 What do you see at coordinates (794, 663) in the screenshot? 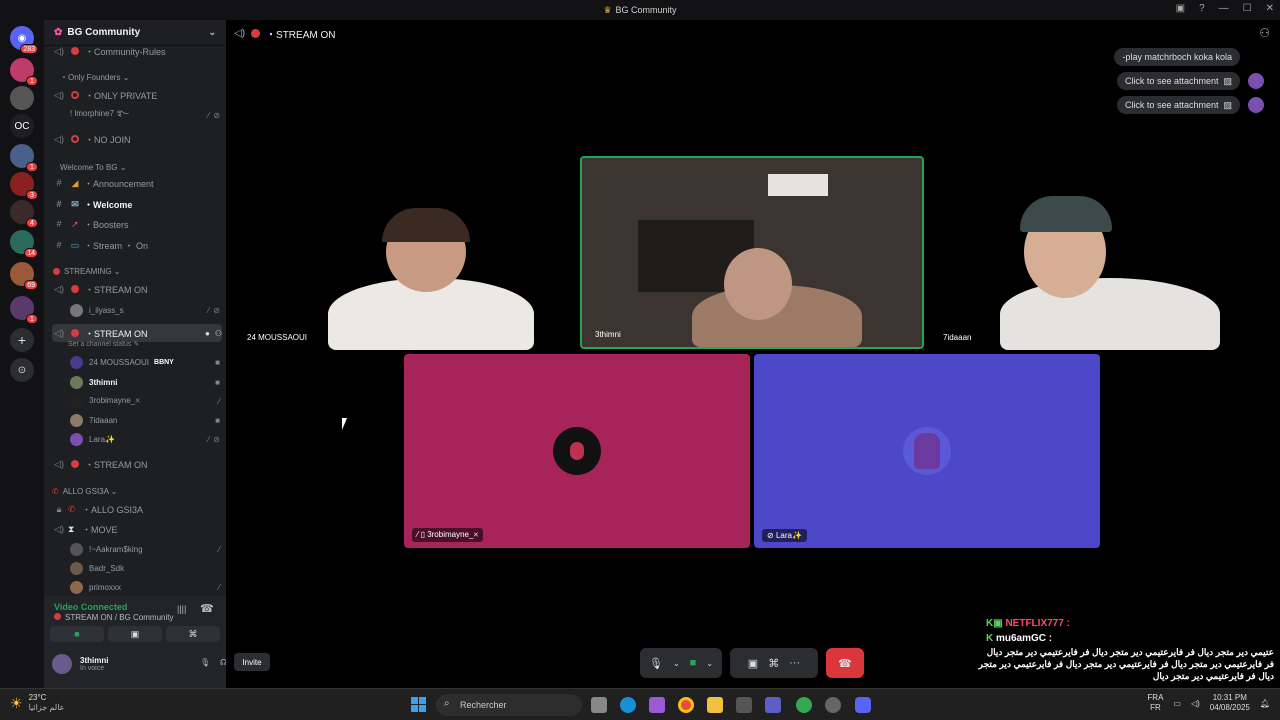
I see `more-icon: ···` at bounding box center [794, 663].